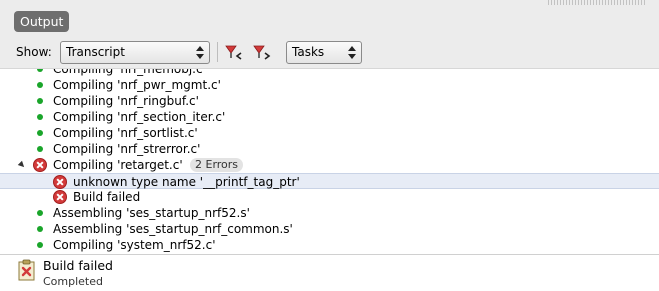  What do you see at coordinates (137, 85) in the screenshot?
I see `list-item-text: Compiling 'nrf_pwr_mgmt.c'` at bounding box center [137, 85].